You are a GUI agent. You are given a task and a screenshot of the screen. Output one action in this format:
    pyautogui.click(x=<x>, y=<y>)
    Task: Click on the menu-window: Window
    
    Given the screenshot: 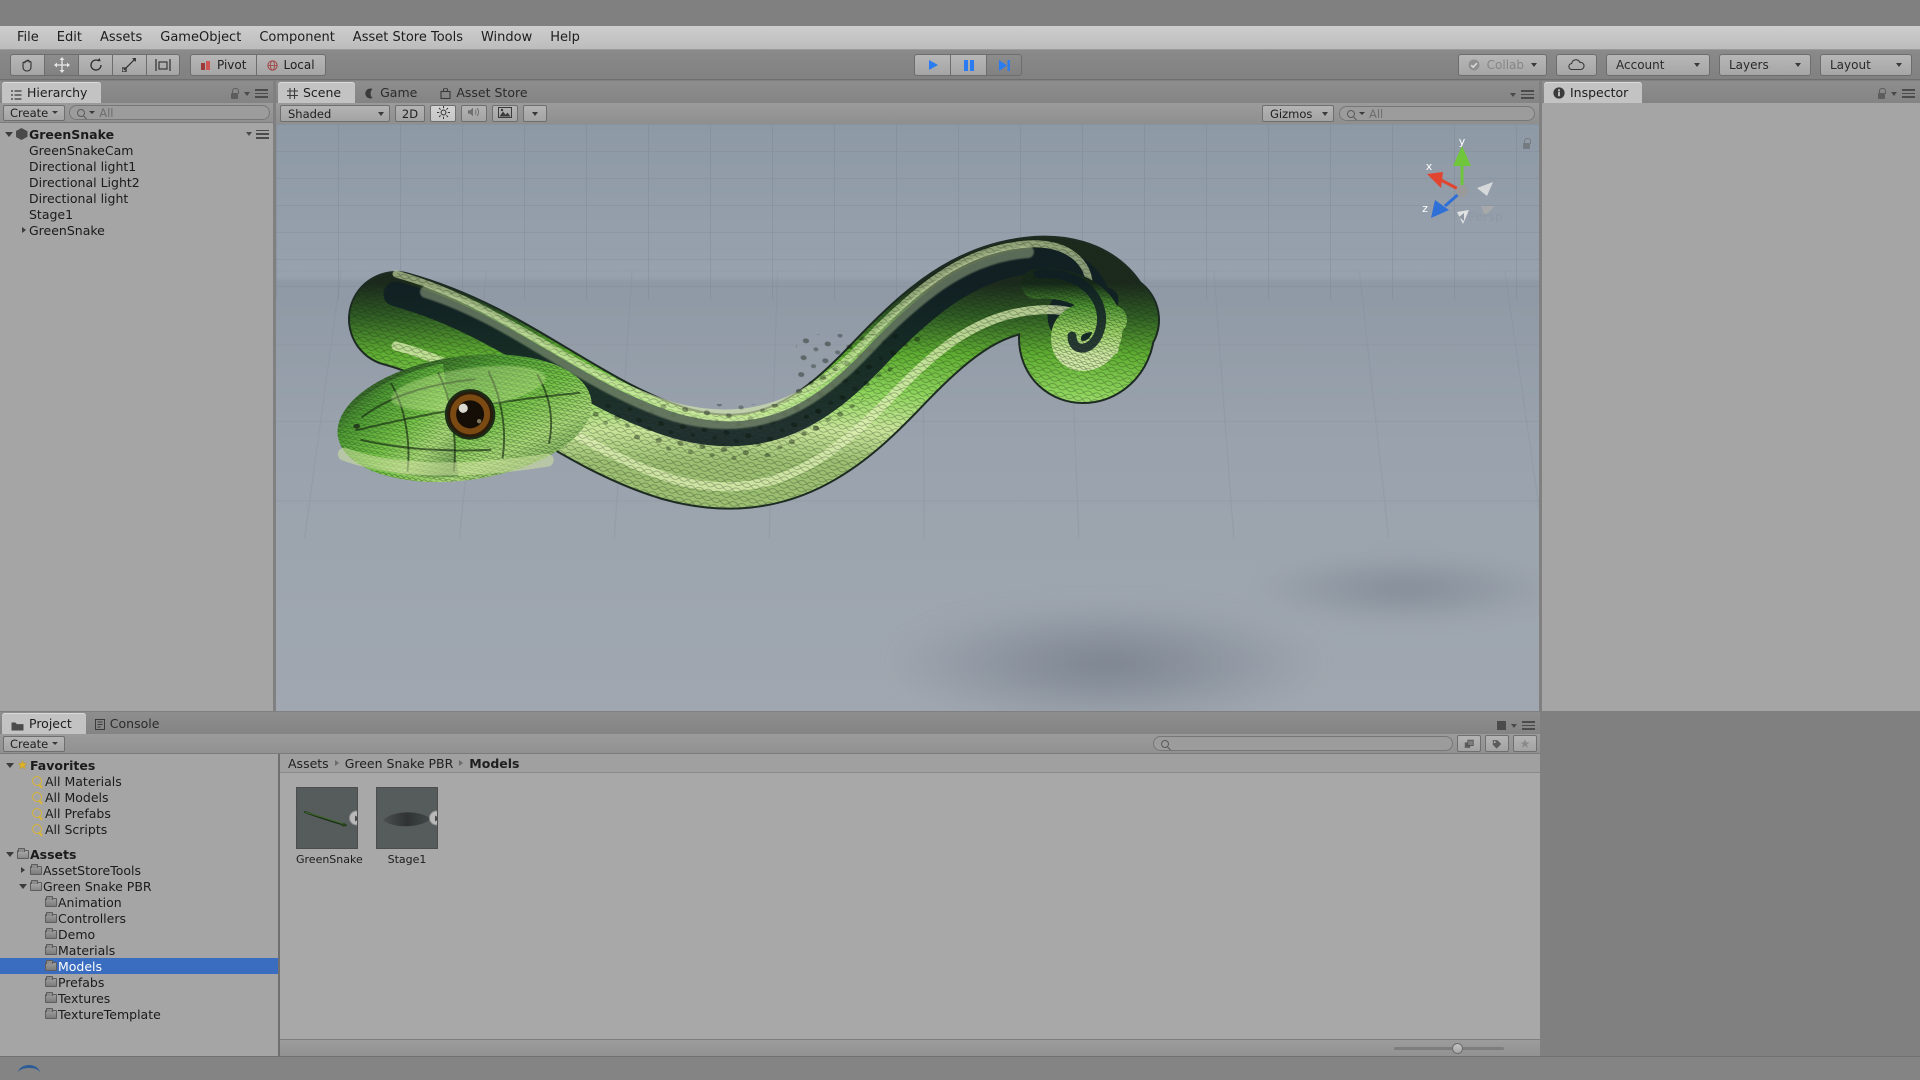 What is the action you would take?
    pyautogui.click(x=506, y=37)
    